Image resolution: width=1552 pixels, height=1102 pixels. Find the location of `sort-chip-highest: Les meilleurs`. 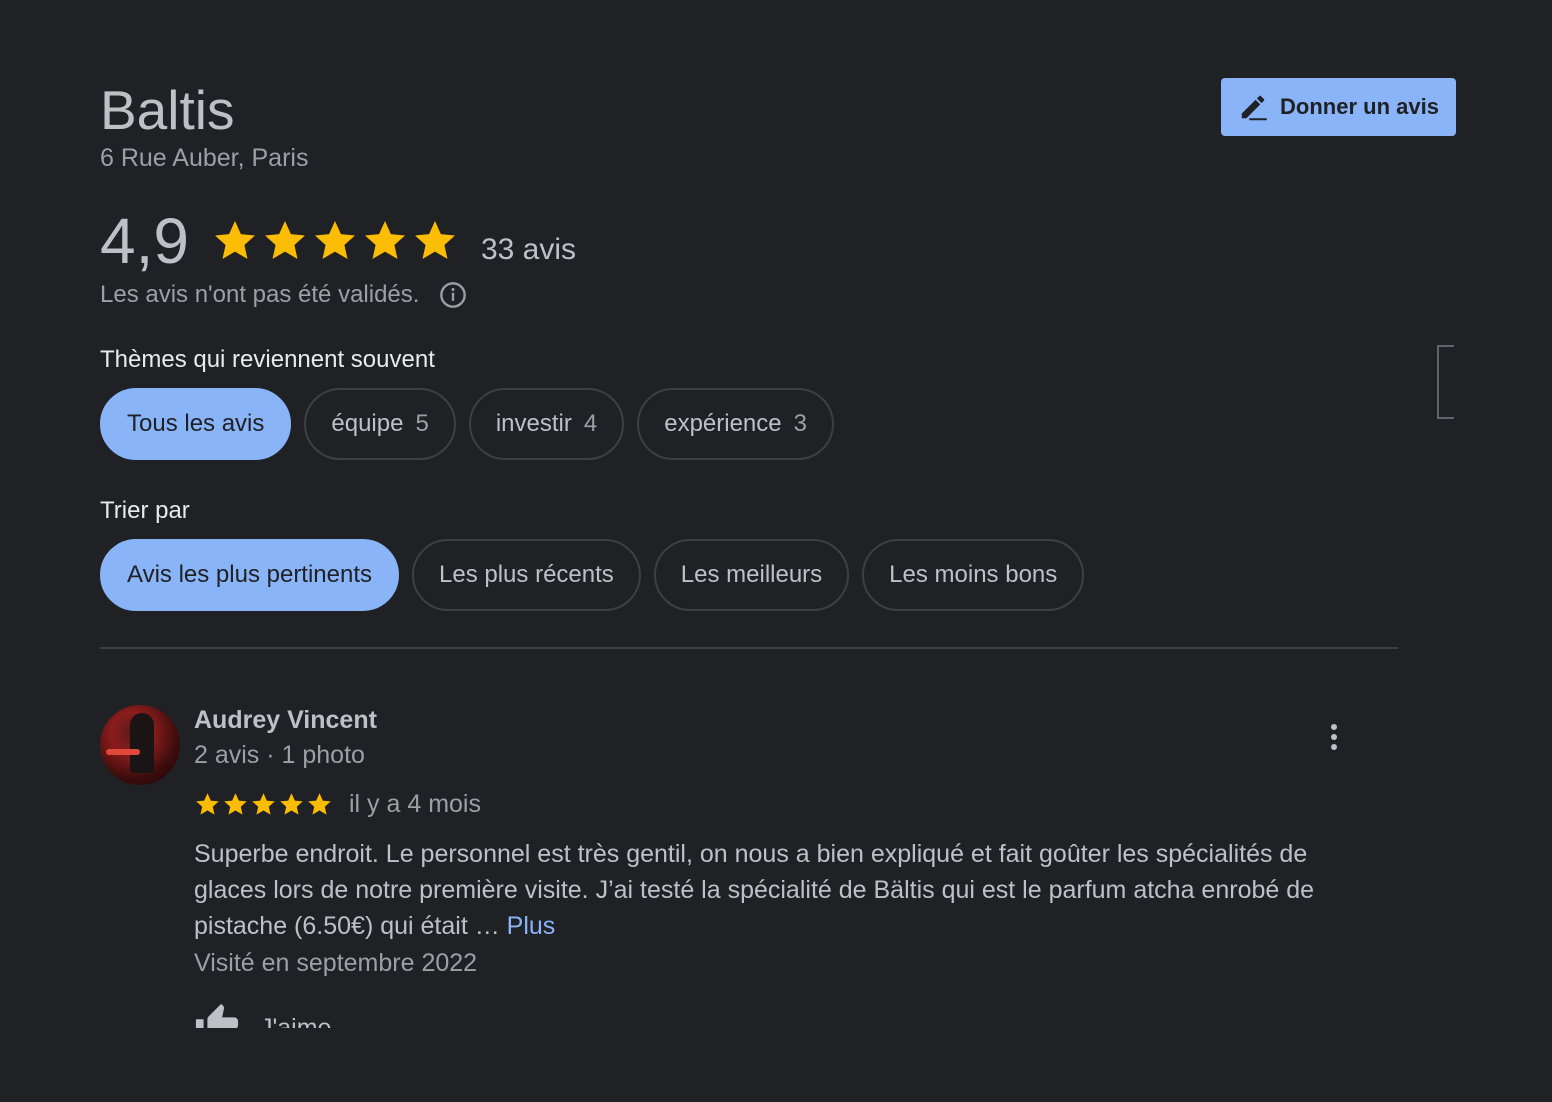

sort-chip-highest: Les meilleurs is located at coordinates (751, 575).